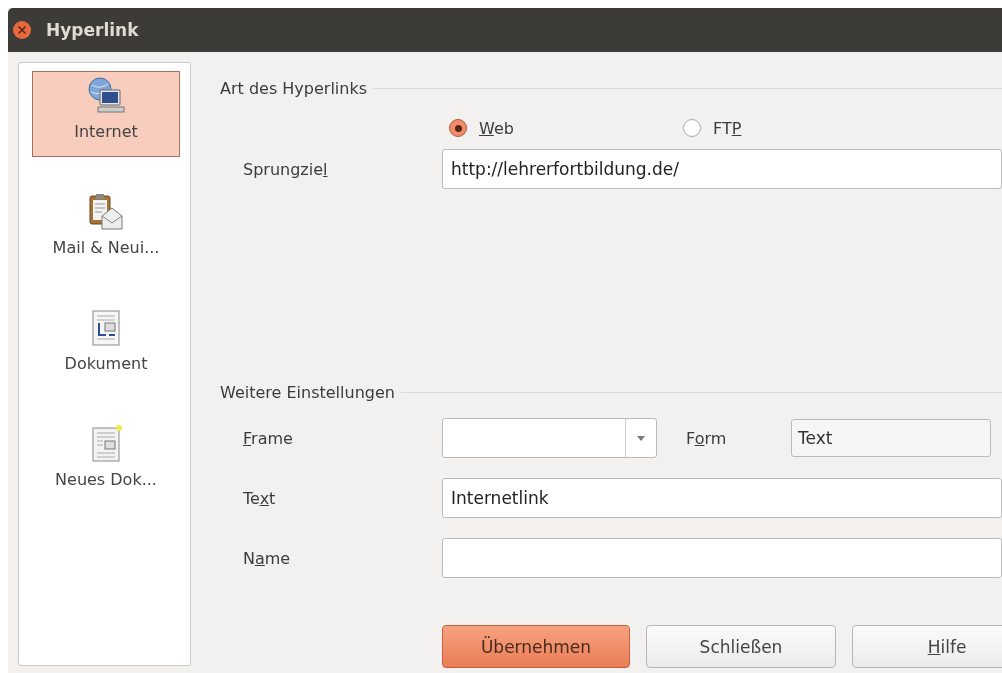  I want to click on field-label: Frame, so click(268, 438).